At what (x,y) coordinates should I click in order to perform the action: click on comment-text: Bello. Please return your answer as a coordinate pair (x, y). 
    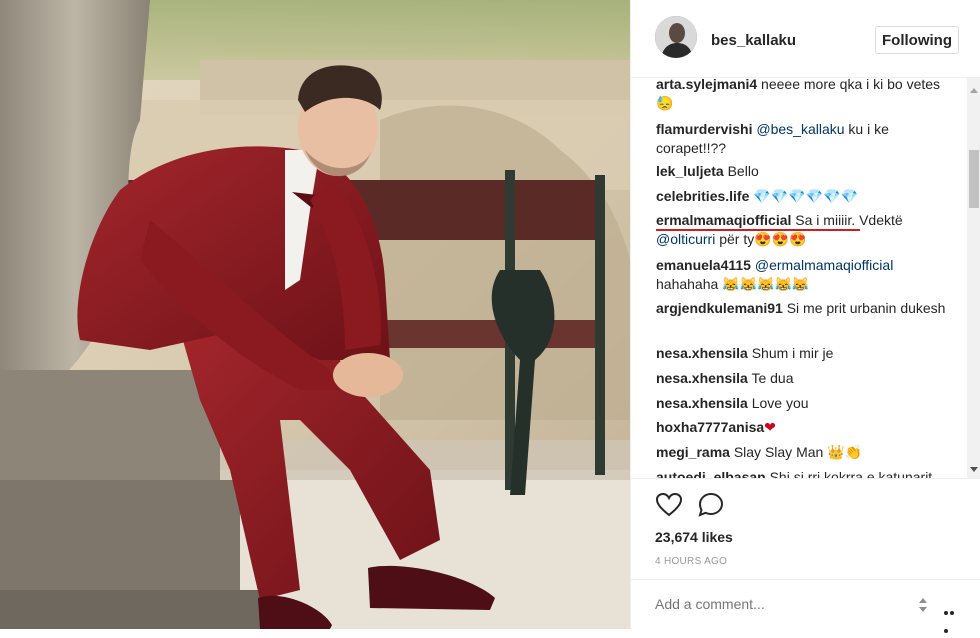
    Looking at the image, I should click on (741, 171).